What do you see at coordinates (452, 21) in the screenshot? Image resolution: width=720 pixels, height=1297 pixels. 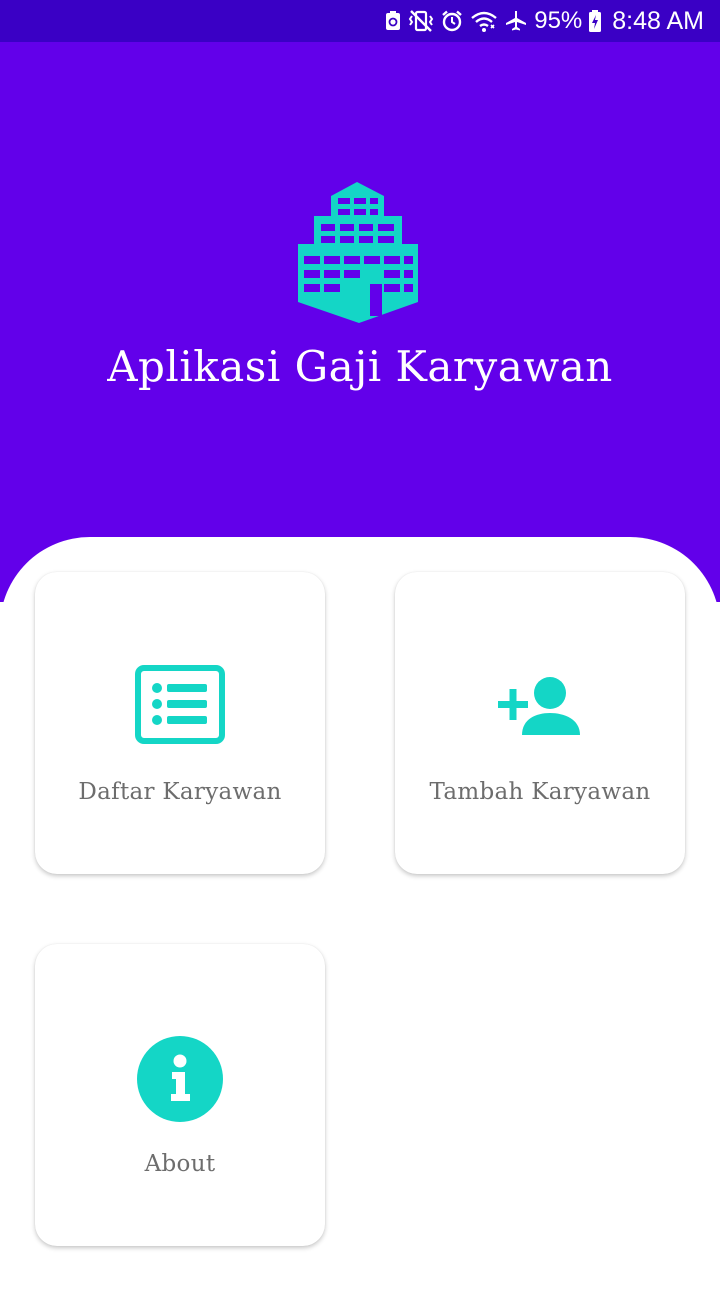 I see `alarm-icon` at bounding box center [452, 21].